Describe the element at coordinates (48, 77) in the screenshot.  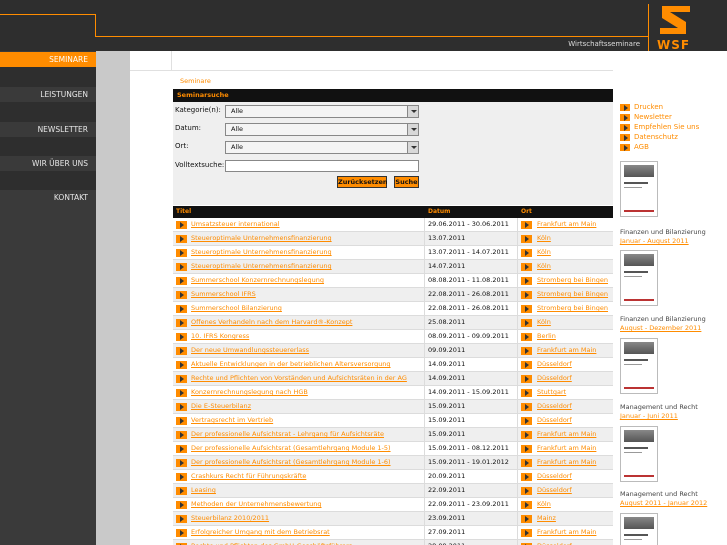
I see `nav-separator` at that location.